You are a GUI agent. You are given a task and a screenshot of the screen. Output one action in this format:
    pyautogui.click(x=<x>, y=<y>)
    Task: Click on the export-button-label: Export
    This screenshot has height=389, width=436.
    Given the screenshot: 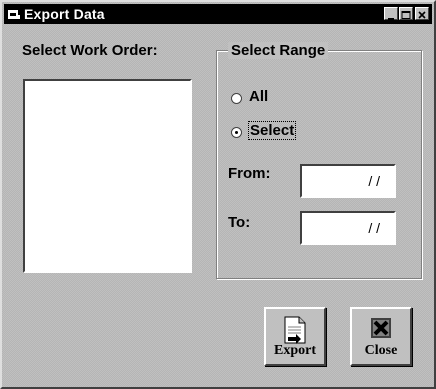 What is the action you would take?
    pyautogui.click(x=295, y=350)
    